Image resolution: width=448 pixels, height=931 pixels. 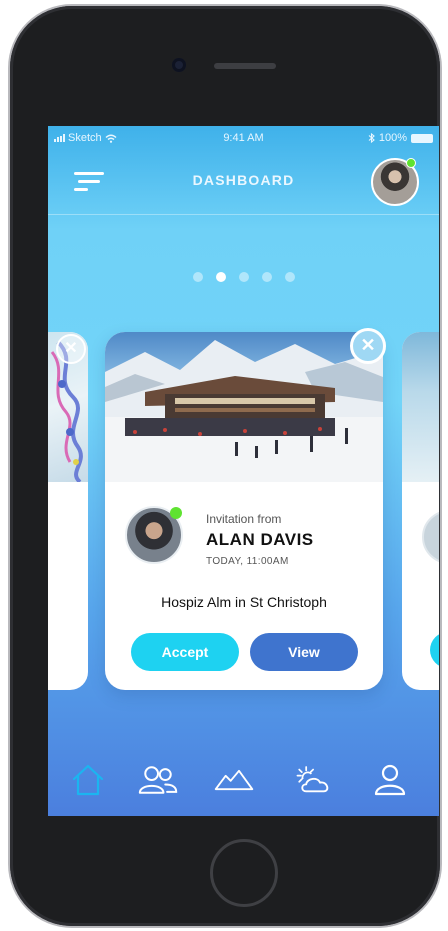 I want to click on next-card-button, so click(x=434, y=650).